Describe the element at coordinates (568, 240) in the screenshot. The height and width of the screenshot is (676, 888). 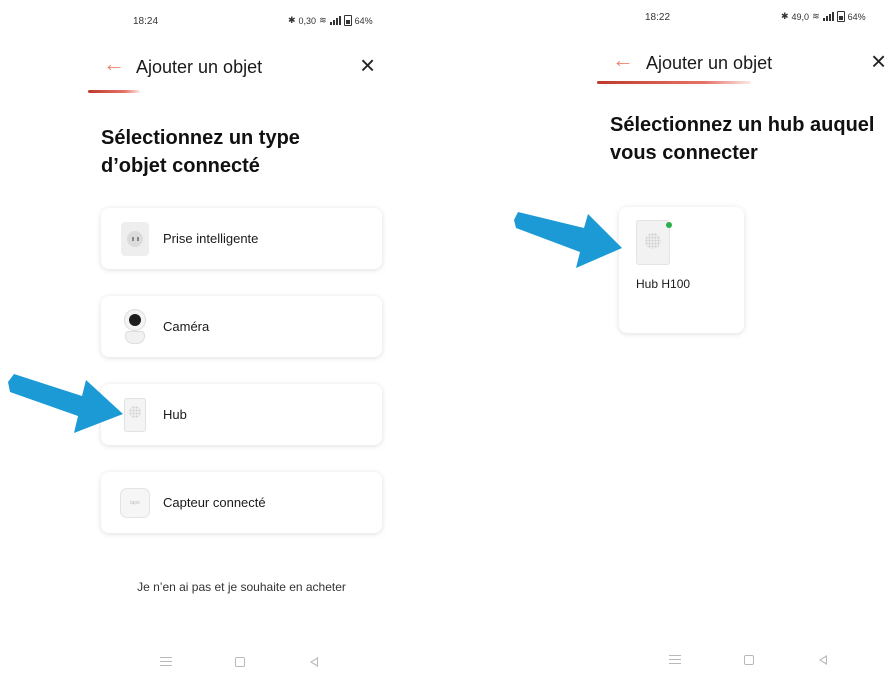
I see `annotation-arrow-right` at that location.